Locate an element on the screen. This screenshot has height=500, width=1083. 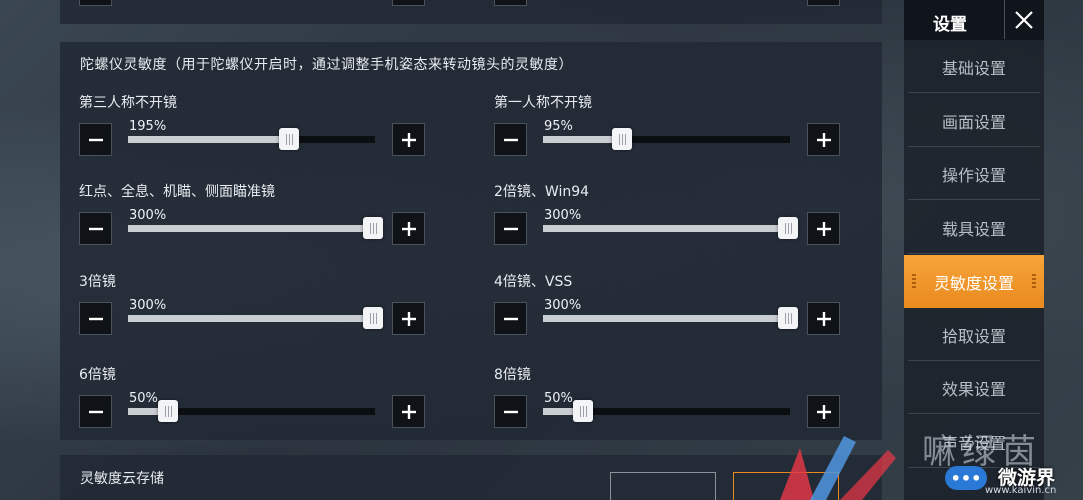
sidebar-item-label: 基础设置 is located at coordinates (973, 68).